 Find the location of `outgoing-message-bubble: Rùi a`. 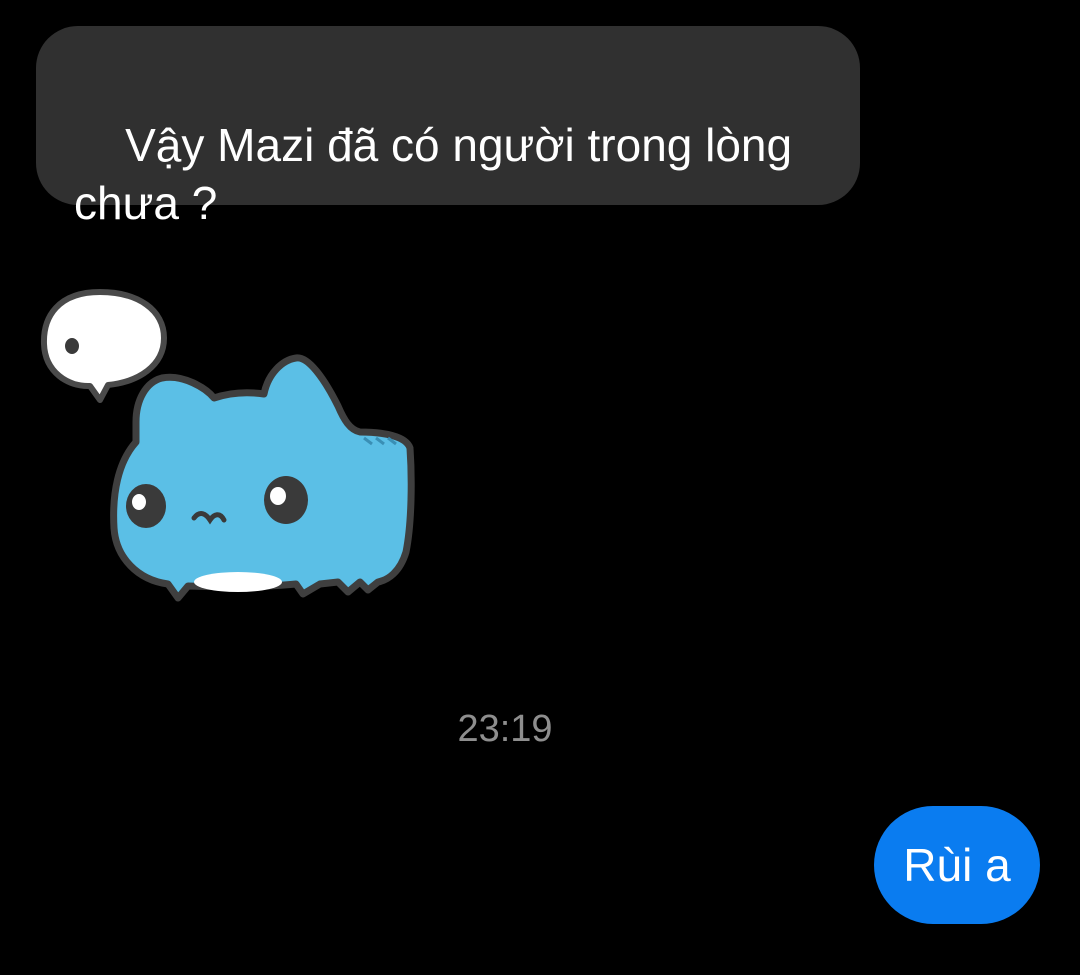

outgoing-message-bubble: Rùi a is located at coordinates (957, 865).